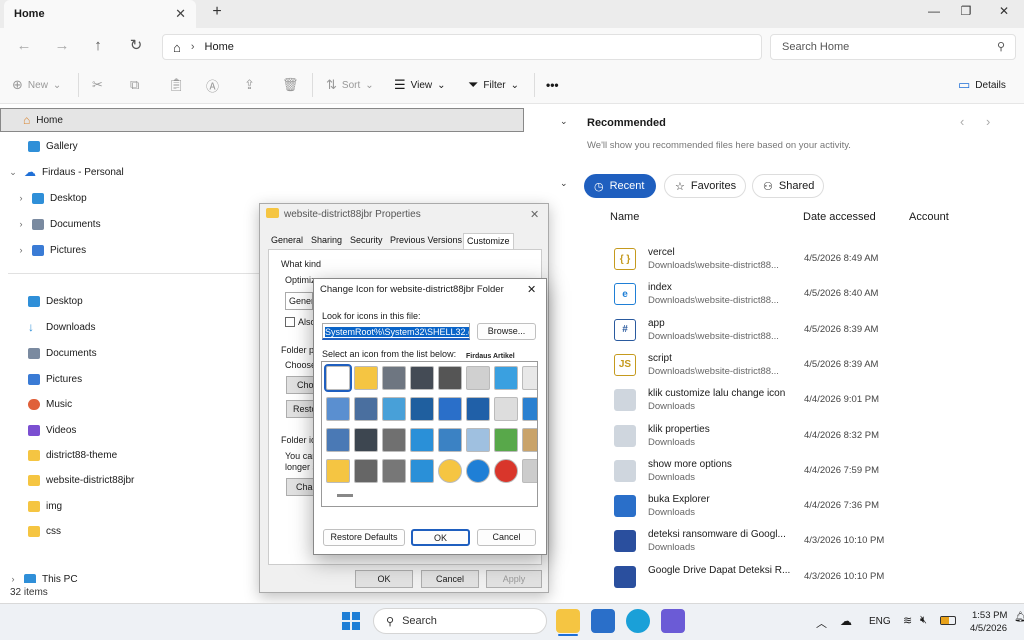 This screenshot has width=1024, height=640. I want to click on nav-home: ⌂ Home, so click(262, 120).